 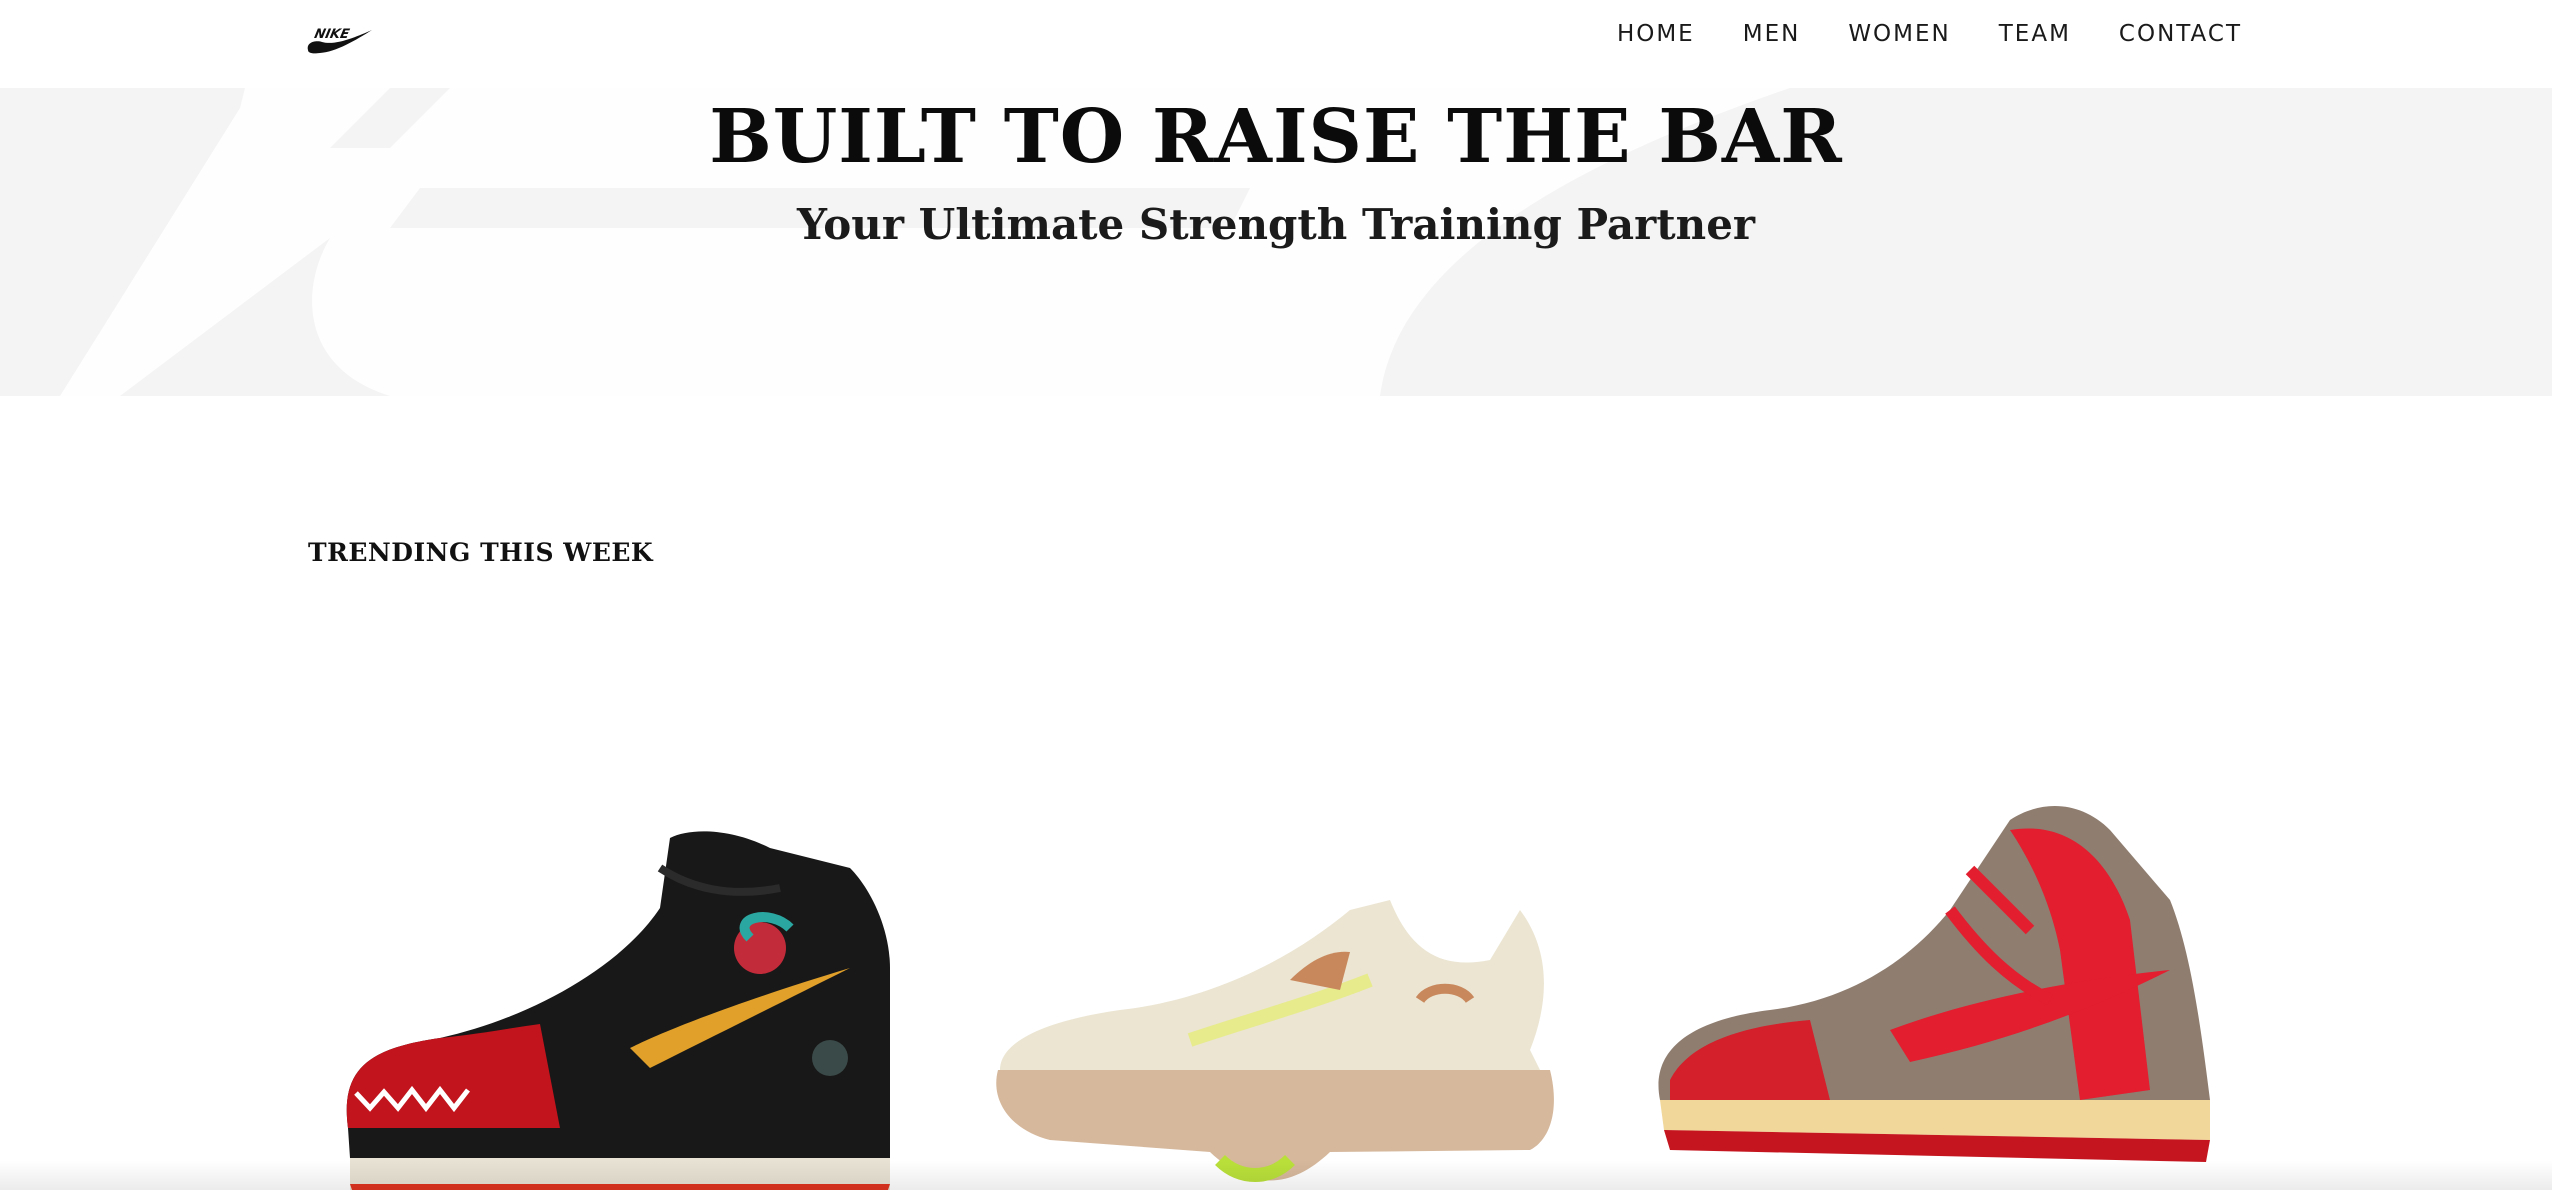 I want to click on trending-section-title: TRENDING THIS WEEK, so click(x=481, y=552).